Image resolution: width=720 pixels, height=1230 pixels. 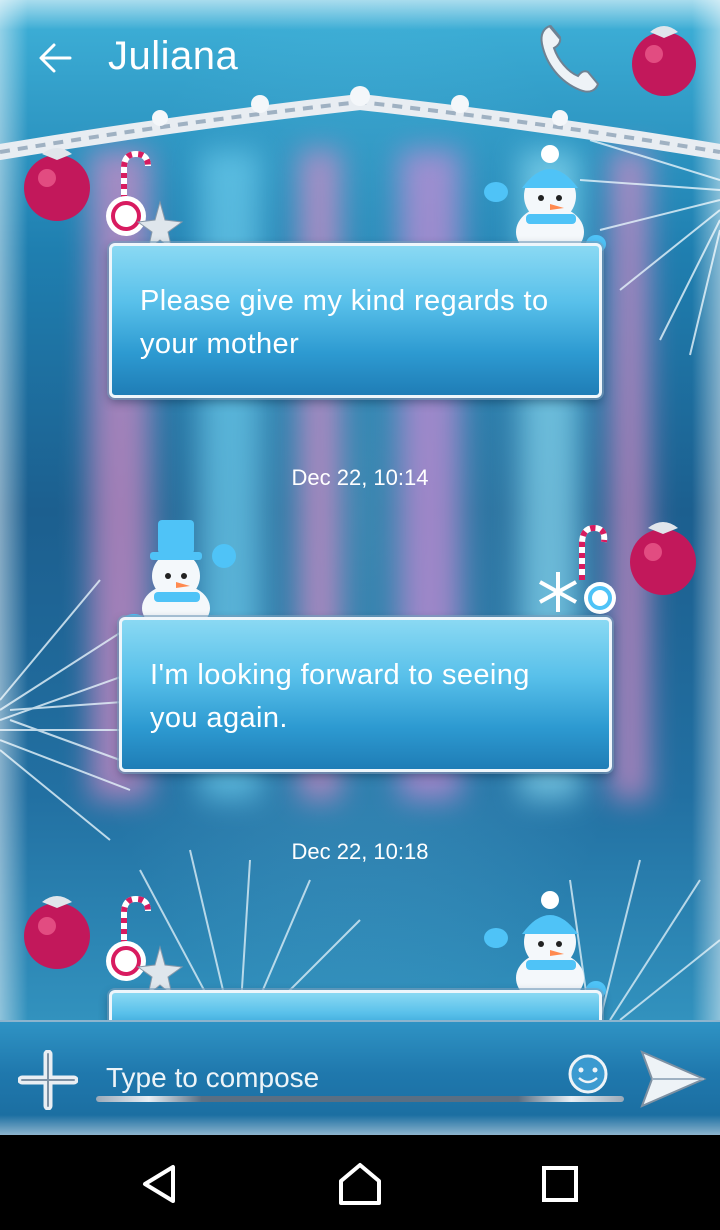 I want to click on send-button, so click(x=673, y=1079).